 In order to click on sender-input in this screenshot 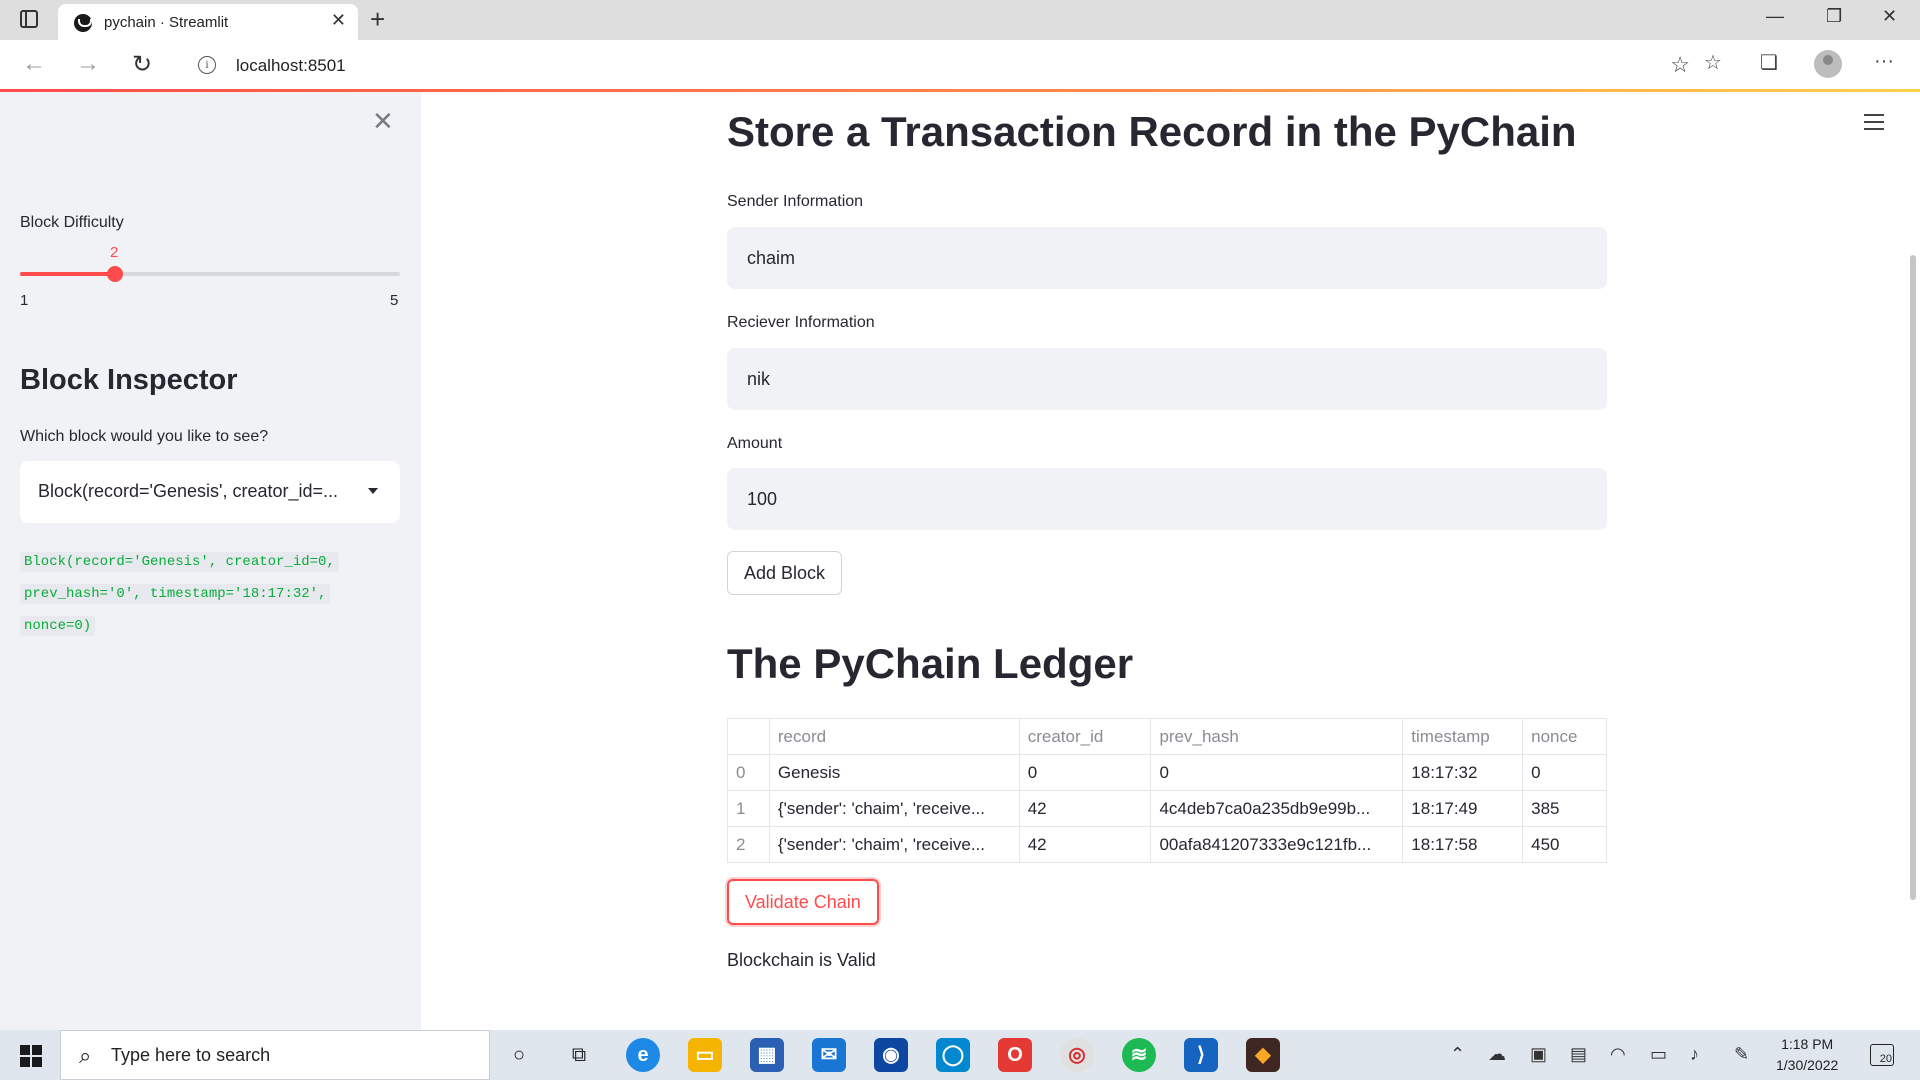, I will do `click(1167, 258)`.